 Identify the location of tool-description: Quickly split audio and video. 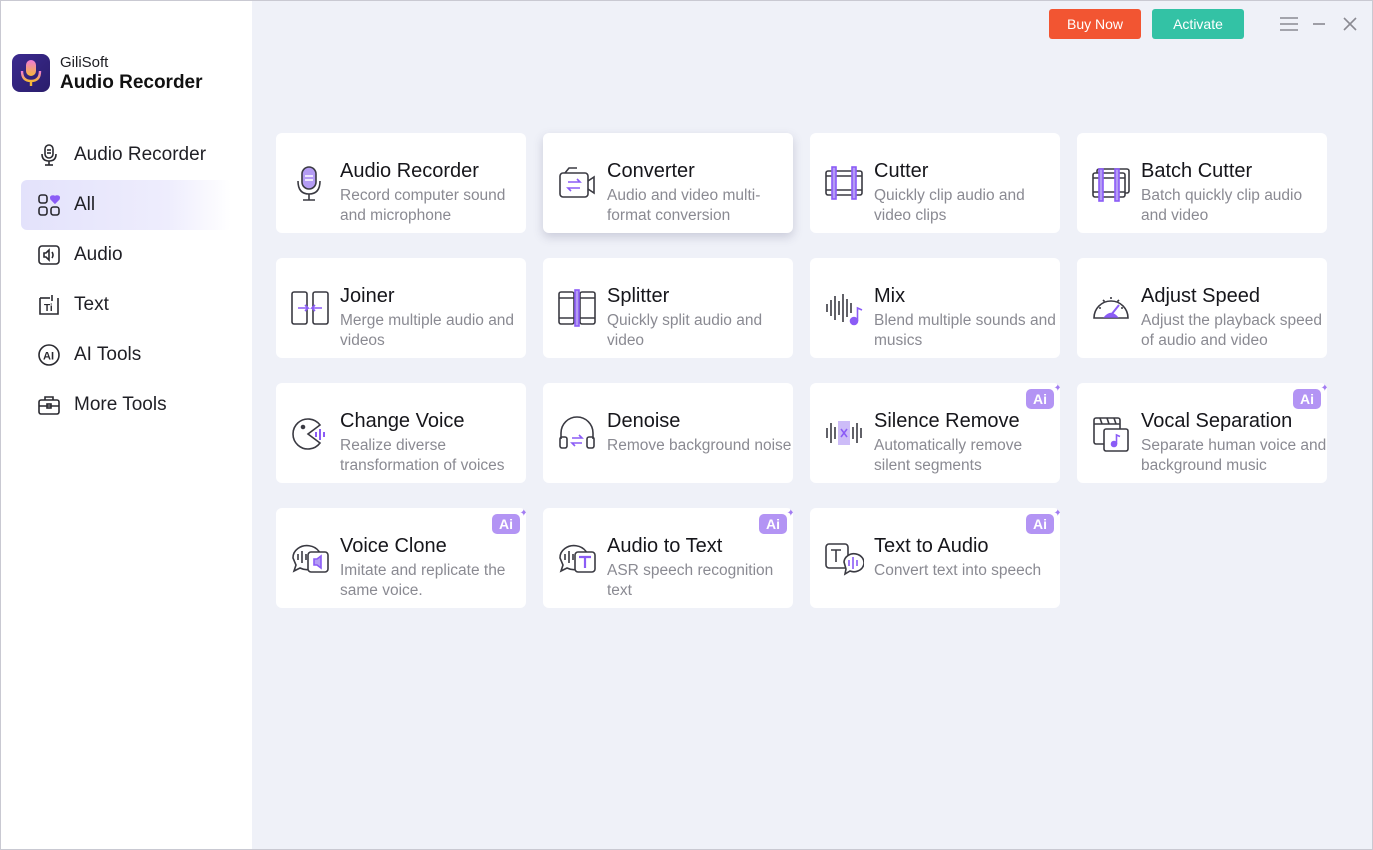
(685, 330).